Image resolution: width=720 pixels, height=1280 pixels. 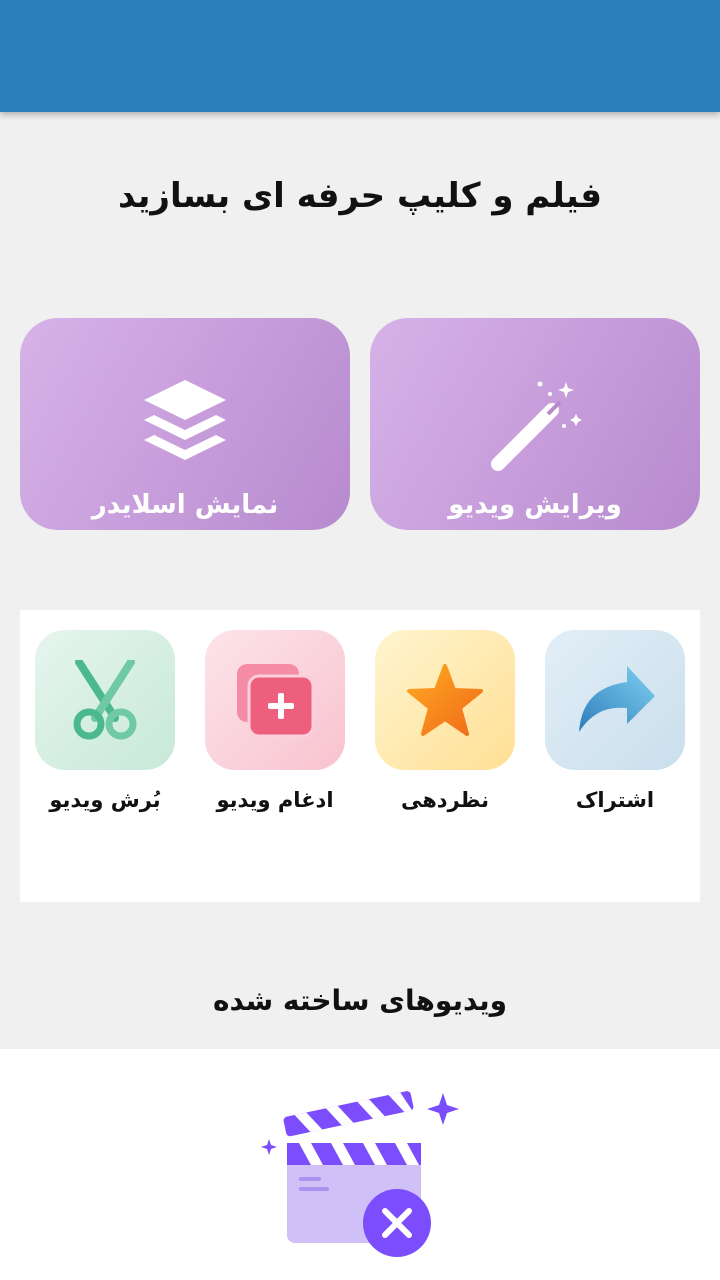 I want to click on merge-add-icon, so click(x=276, y=701).